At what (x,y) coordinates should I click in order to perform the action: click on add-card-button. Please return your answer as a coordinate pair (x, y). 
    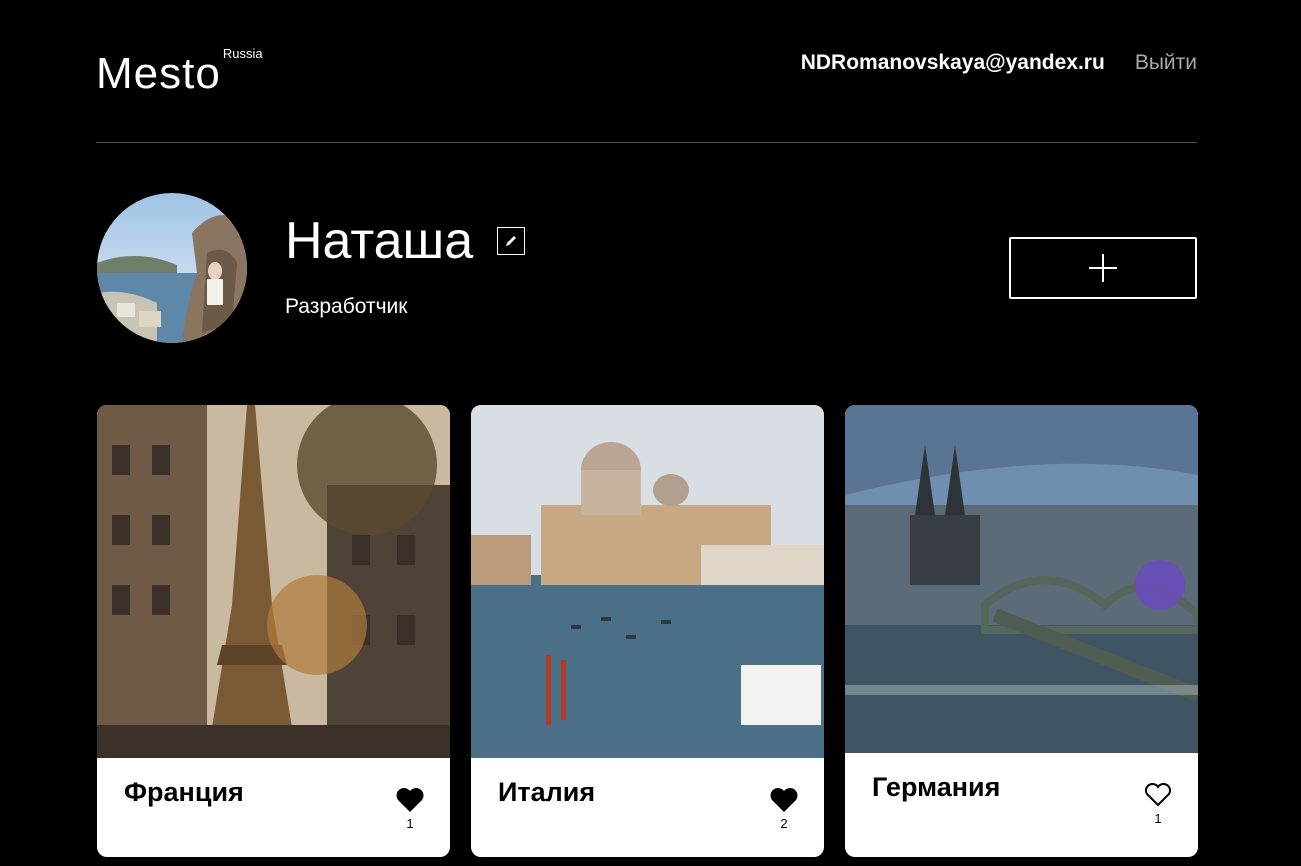
    Looking at the image, I should click on (1103, 268).